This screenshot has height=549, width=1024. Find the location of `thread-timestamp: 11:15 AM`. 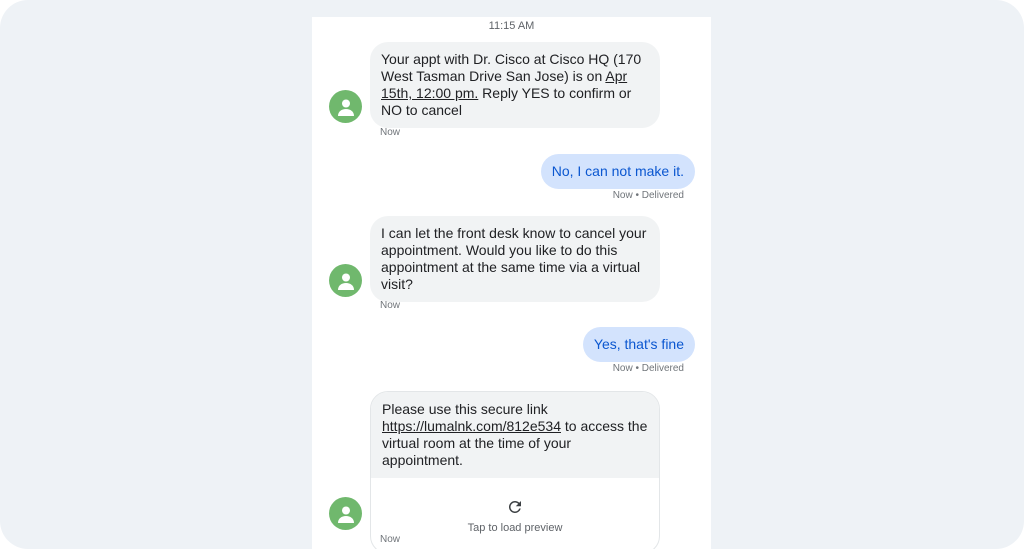

thread-timestamp: 11:15 AM is located at coordinates (511, 26).